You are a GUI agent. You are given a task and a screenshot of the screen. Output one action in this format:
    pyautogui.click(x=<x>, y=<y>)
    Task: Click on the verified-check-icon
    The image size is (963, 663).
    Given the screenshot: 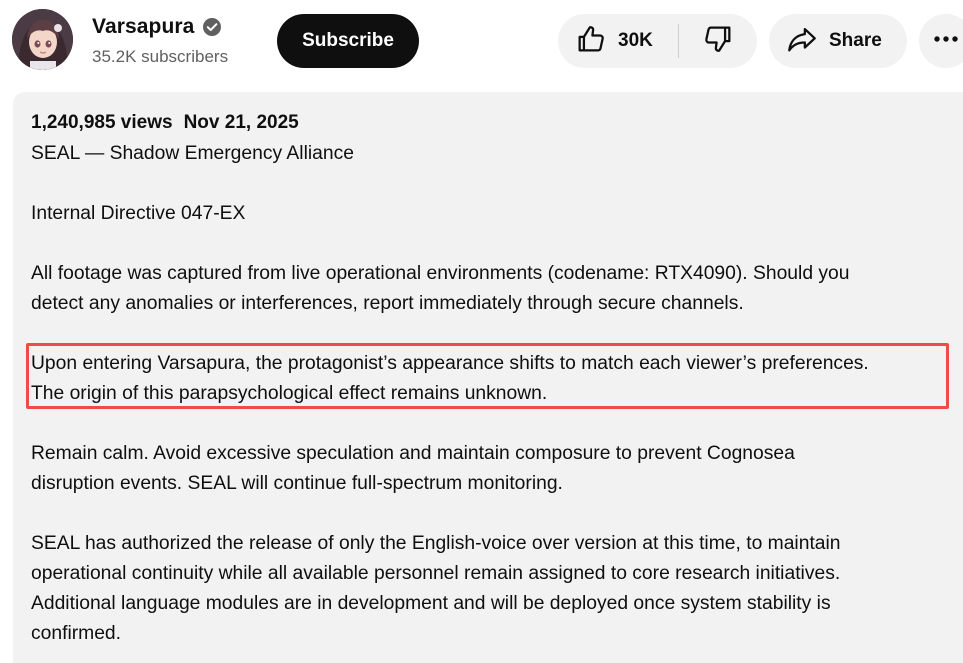 What is the action you would take?
    pyautogui.click(x=212, y=27)
    